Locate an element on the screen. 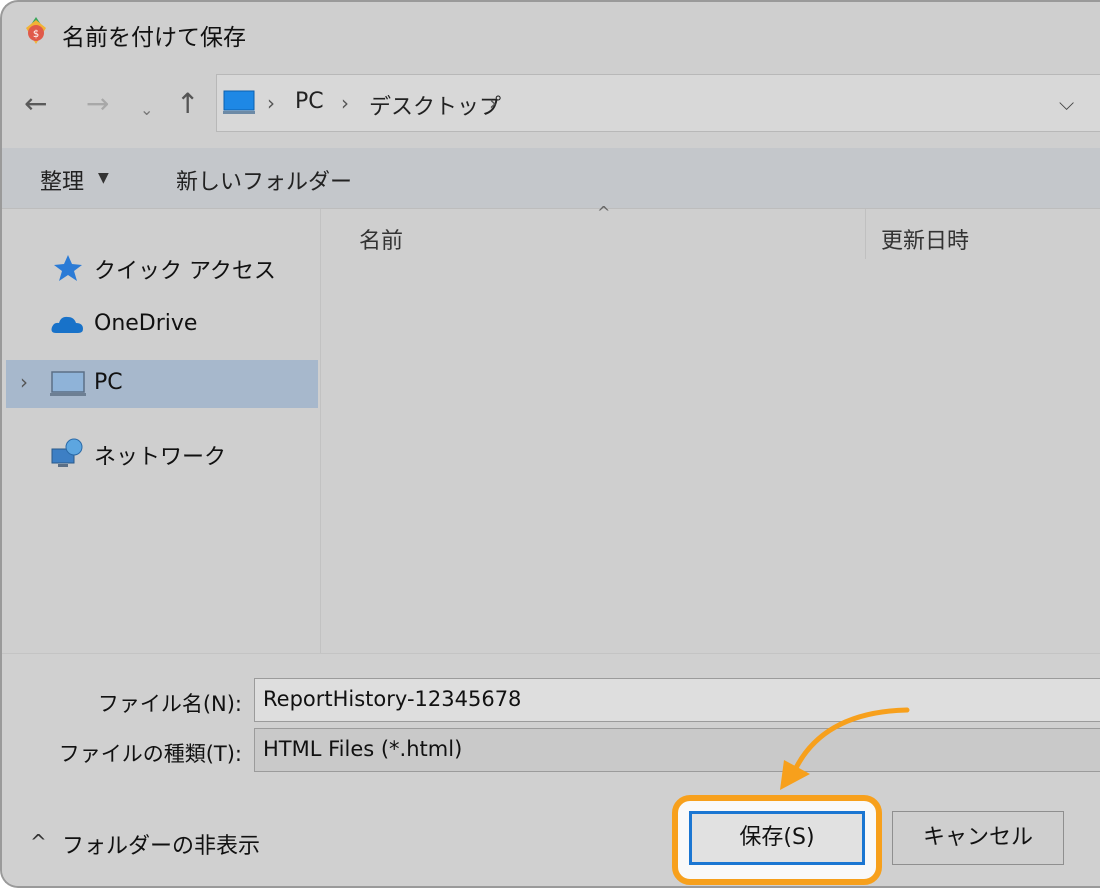 The width and height of the screenshot is (1100, 888). address-bar: › PC › デスクトップ › ⌵ is located at coordinates (658, 103).